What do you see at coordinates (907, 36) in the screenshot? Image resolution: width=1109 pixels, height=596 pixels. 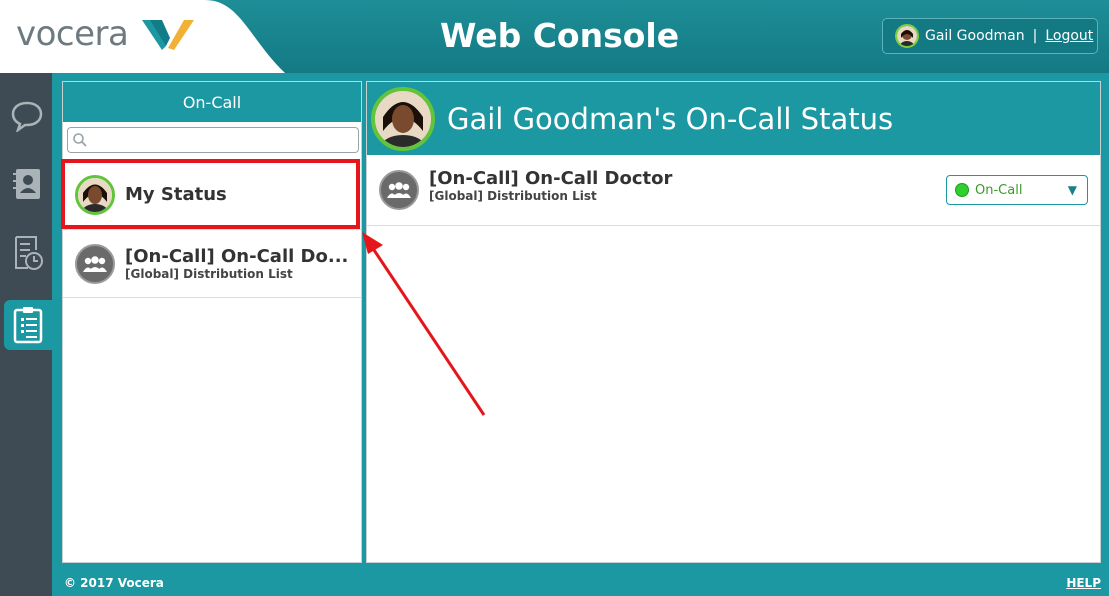 I see `user-avatar` at bounding box center [907, 36].